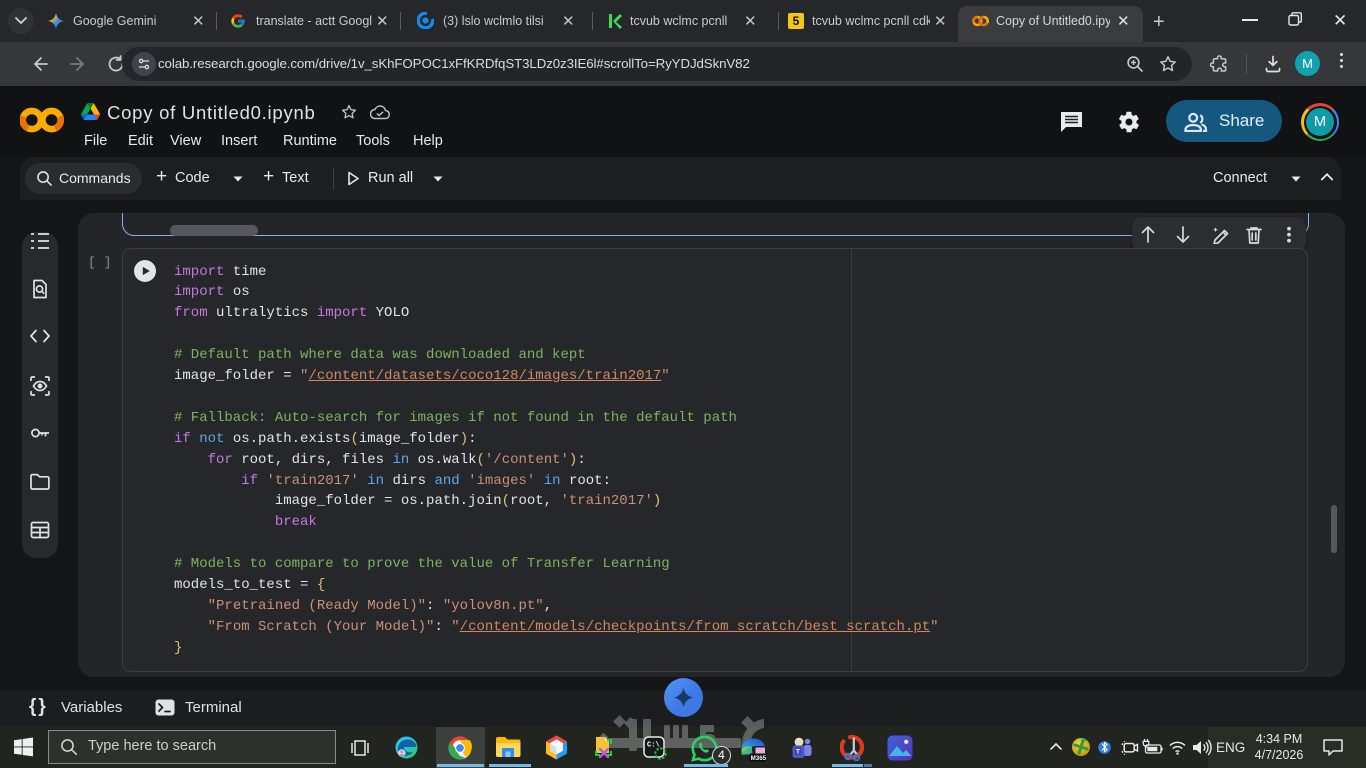 This screenshot has height=768, width=1366. Describe the element at coordinates (798, 752) in the screenshot. I see `svg-text: T` at that location.